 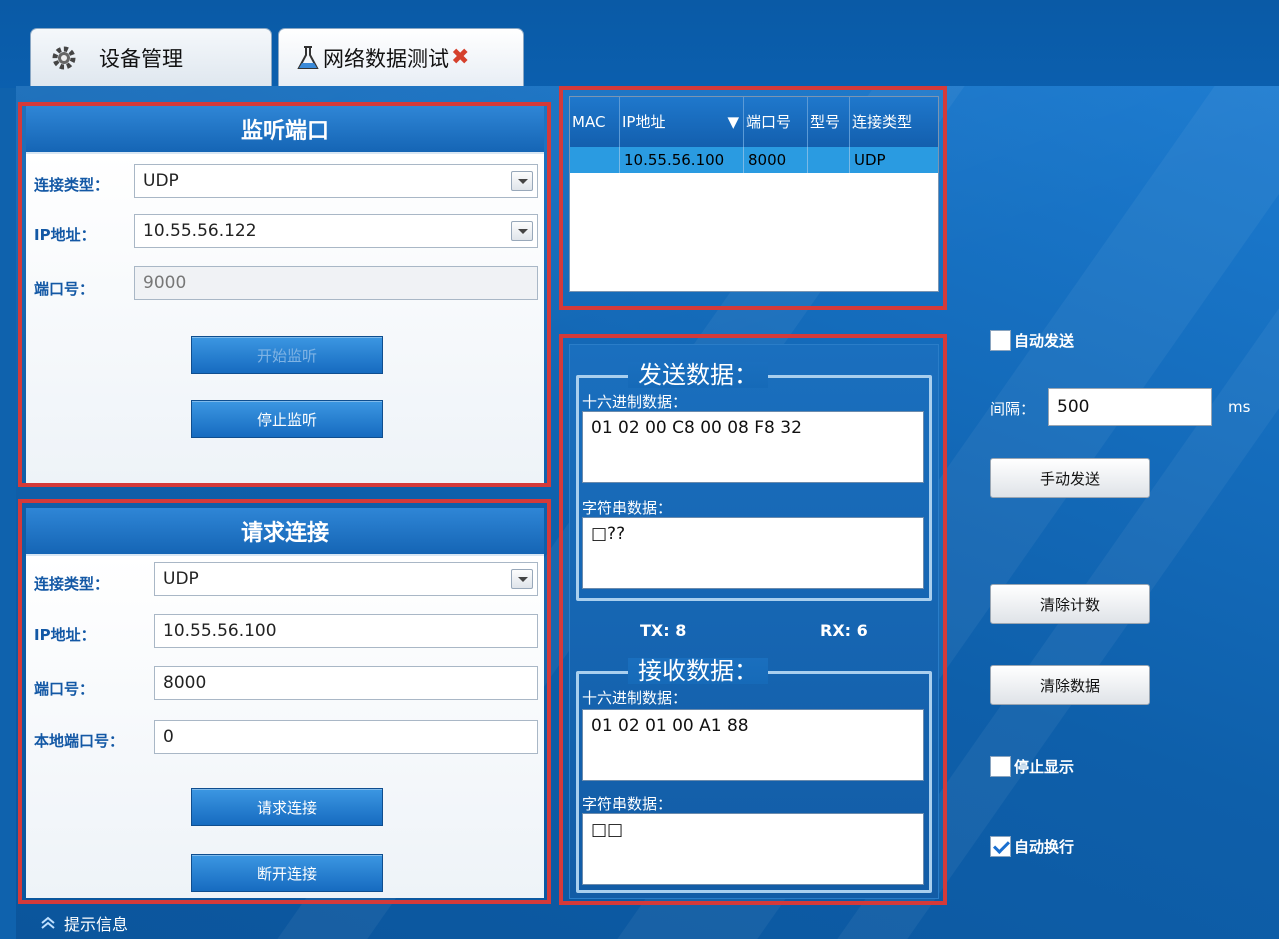 I want to click on auto-send-checkbox: 自动发送, so click(x=1032, y=340).